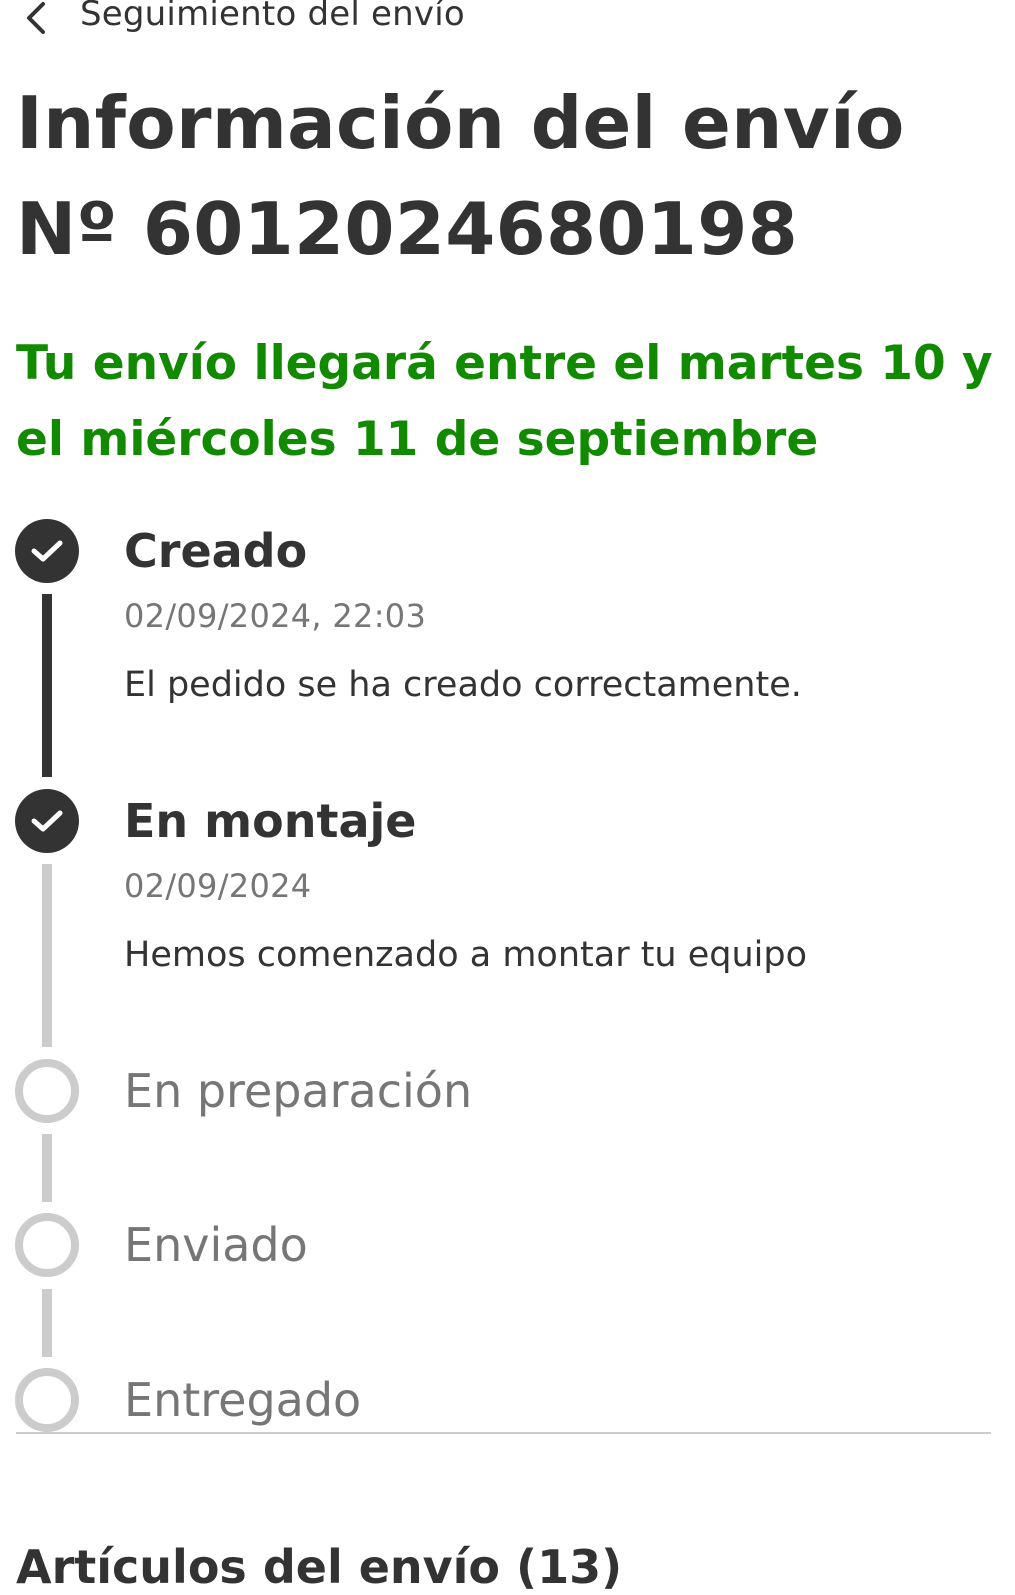 This screenshot has height=1595, width=1015. Describe the element at coordinates (216, 1245) in the screenshot. I see `step-title: Enviado` at that location.